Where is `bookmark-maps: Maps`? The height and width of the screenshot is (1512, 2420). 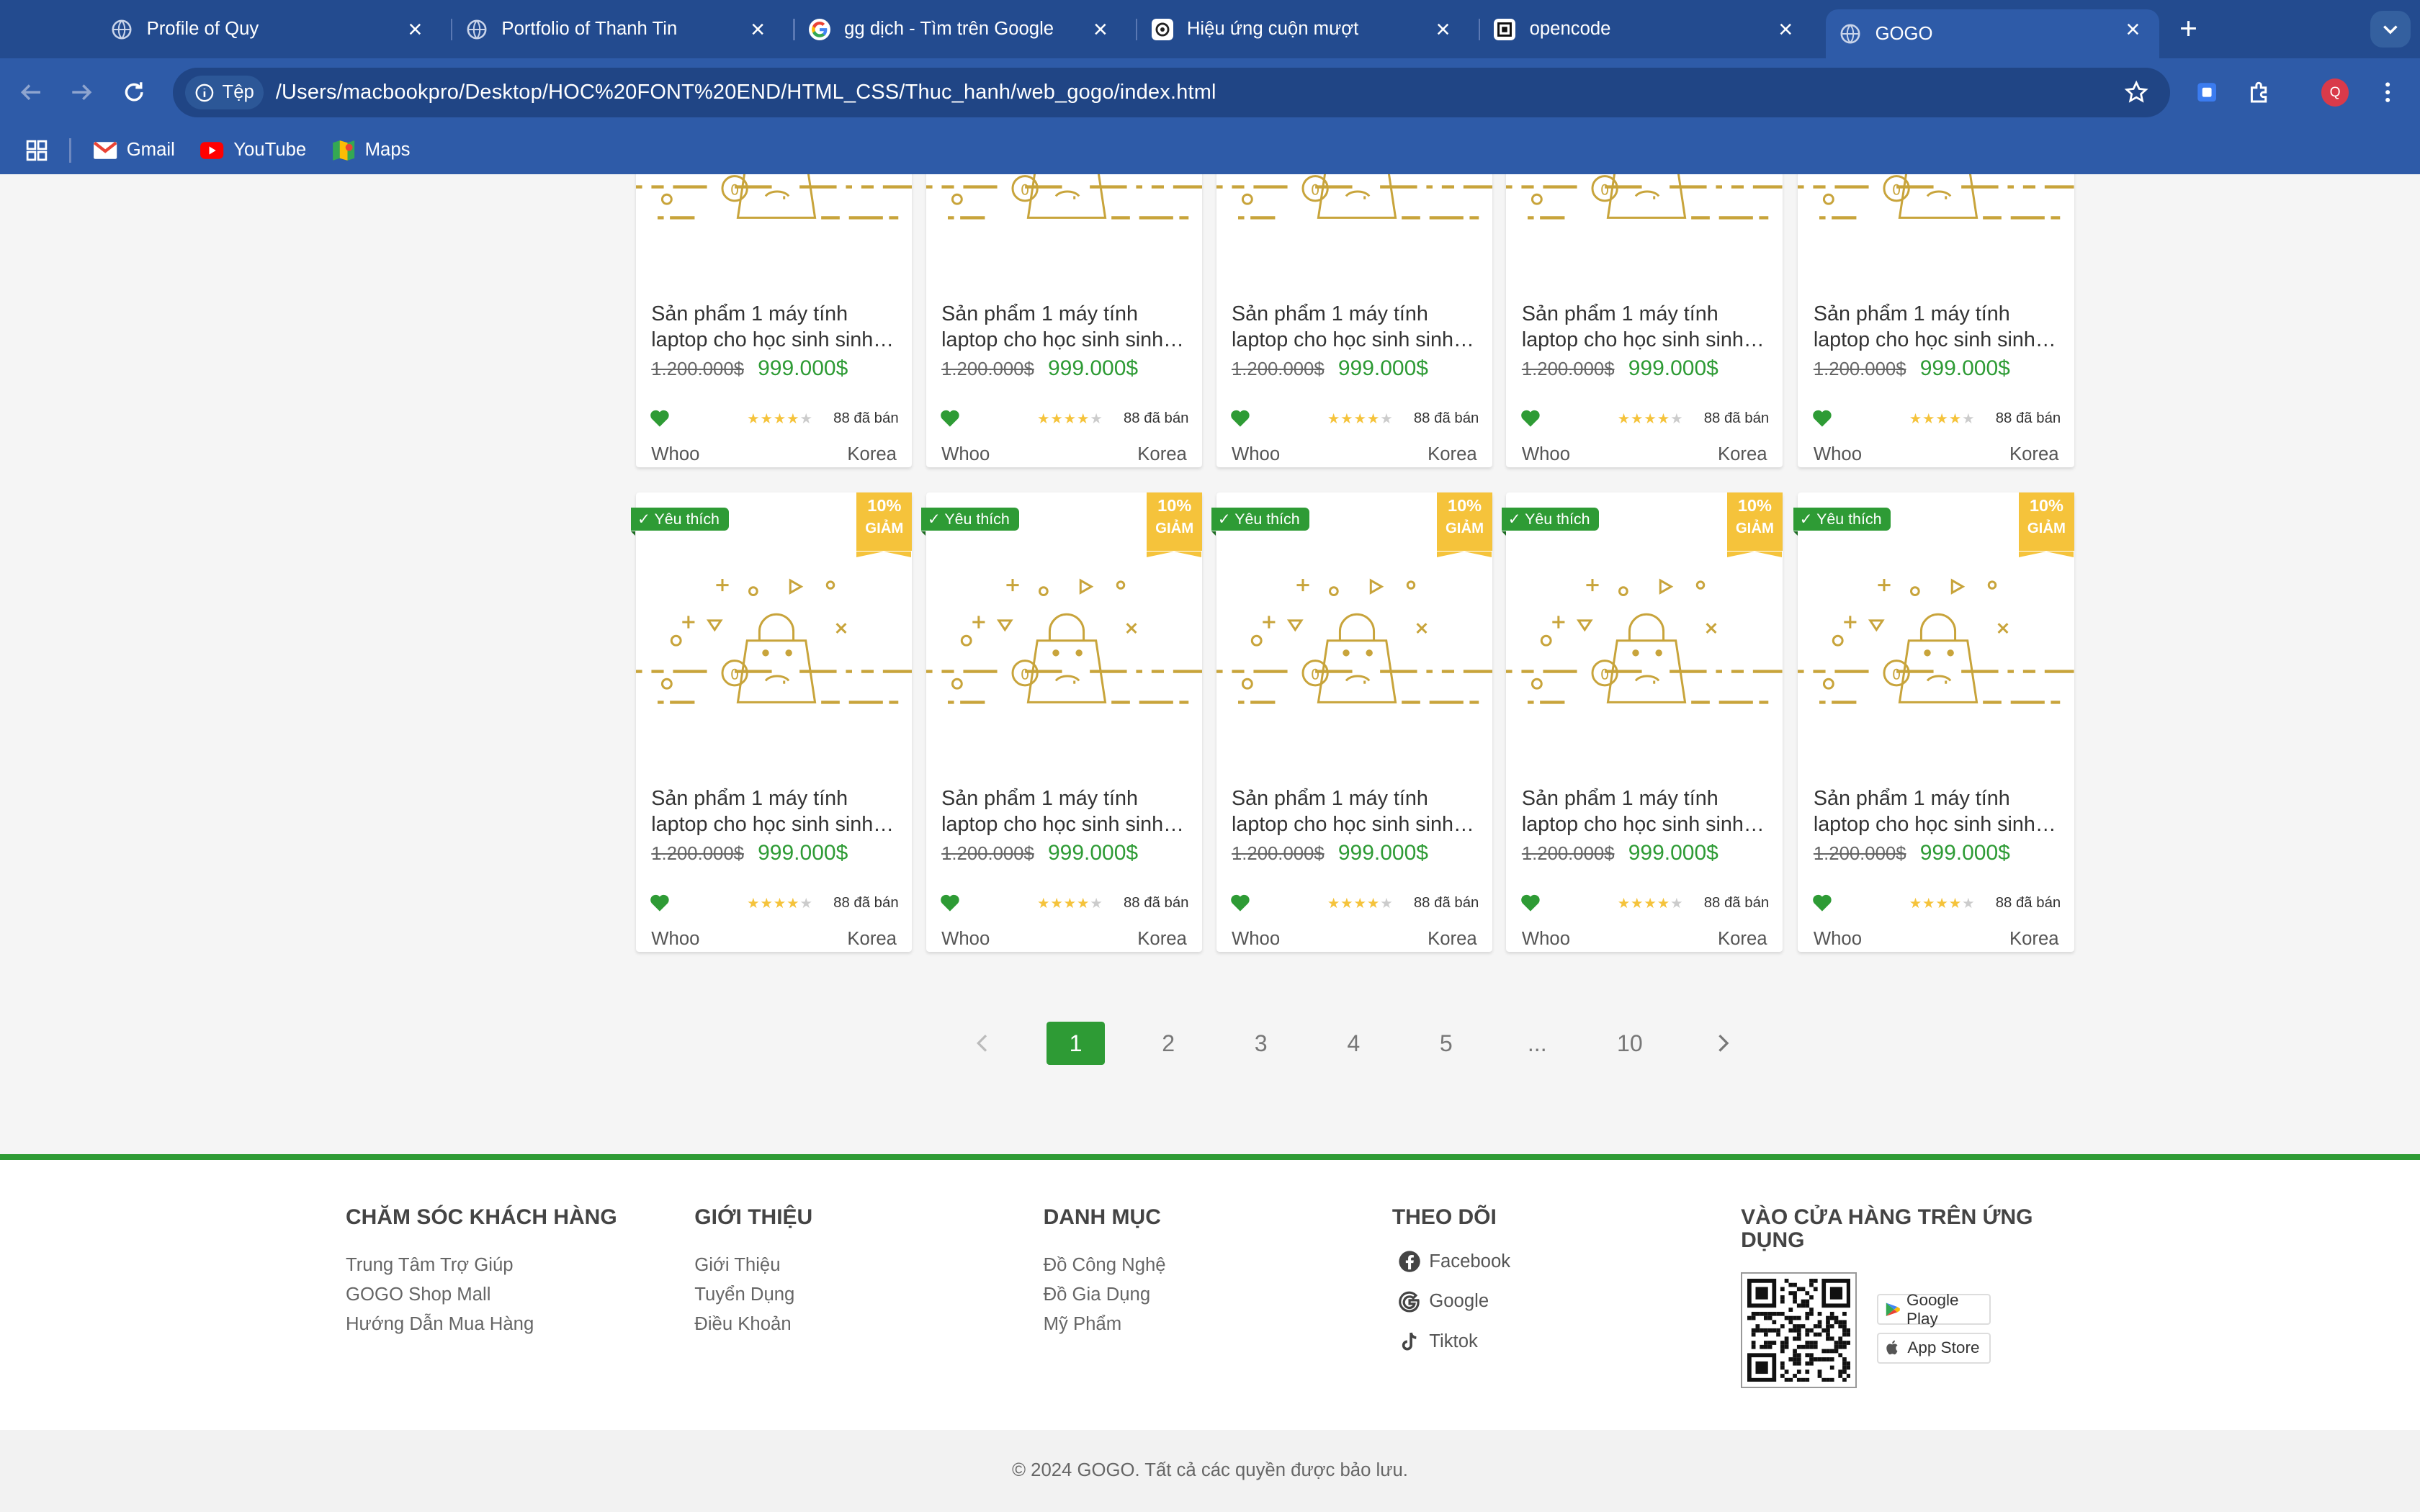 bookmark-maps: Maps is located at coordinates (371, 150).